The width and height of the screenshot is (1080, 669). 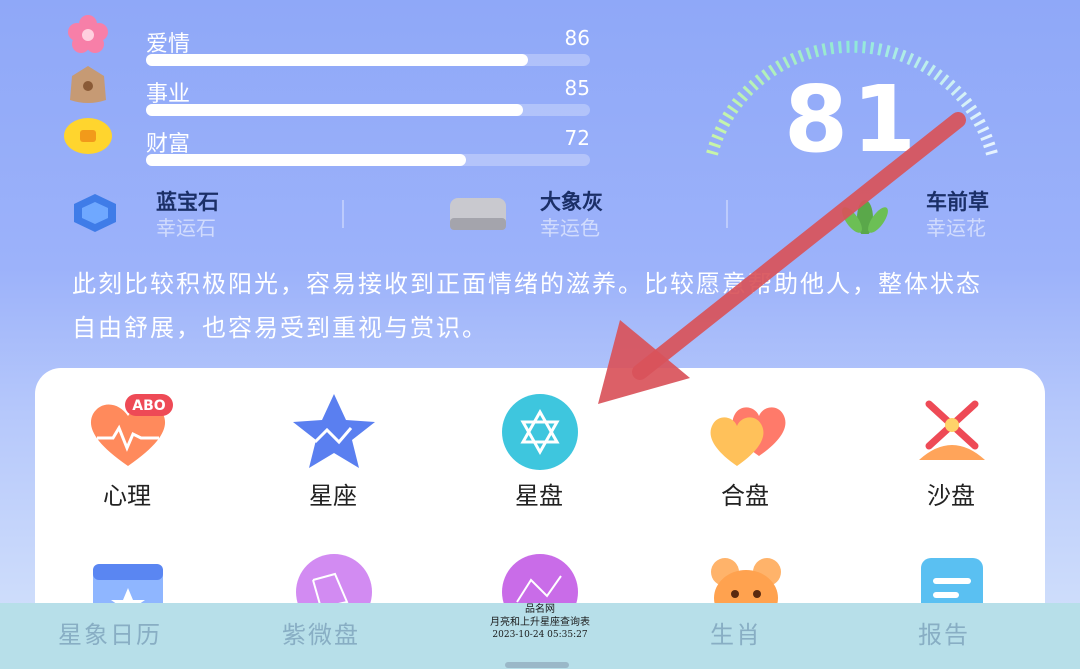 I want to click on feature-psychology: ABO 心理, so click(x=127, y=439).